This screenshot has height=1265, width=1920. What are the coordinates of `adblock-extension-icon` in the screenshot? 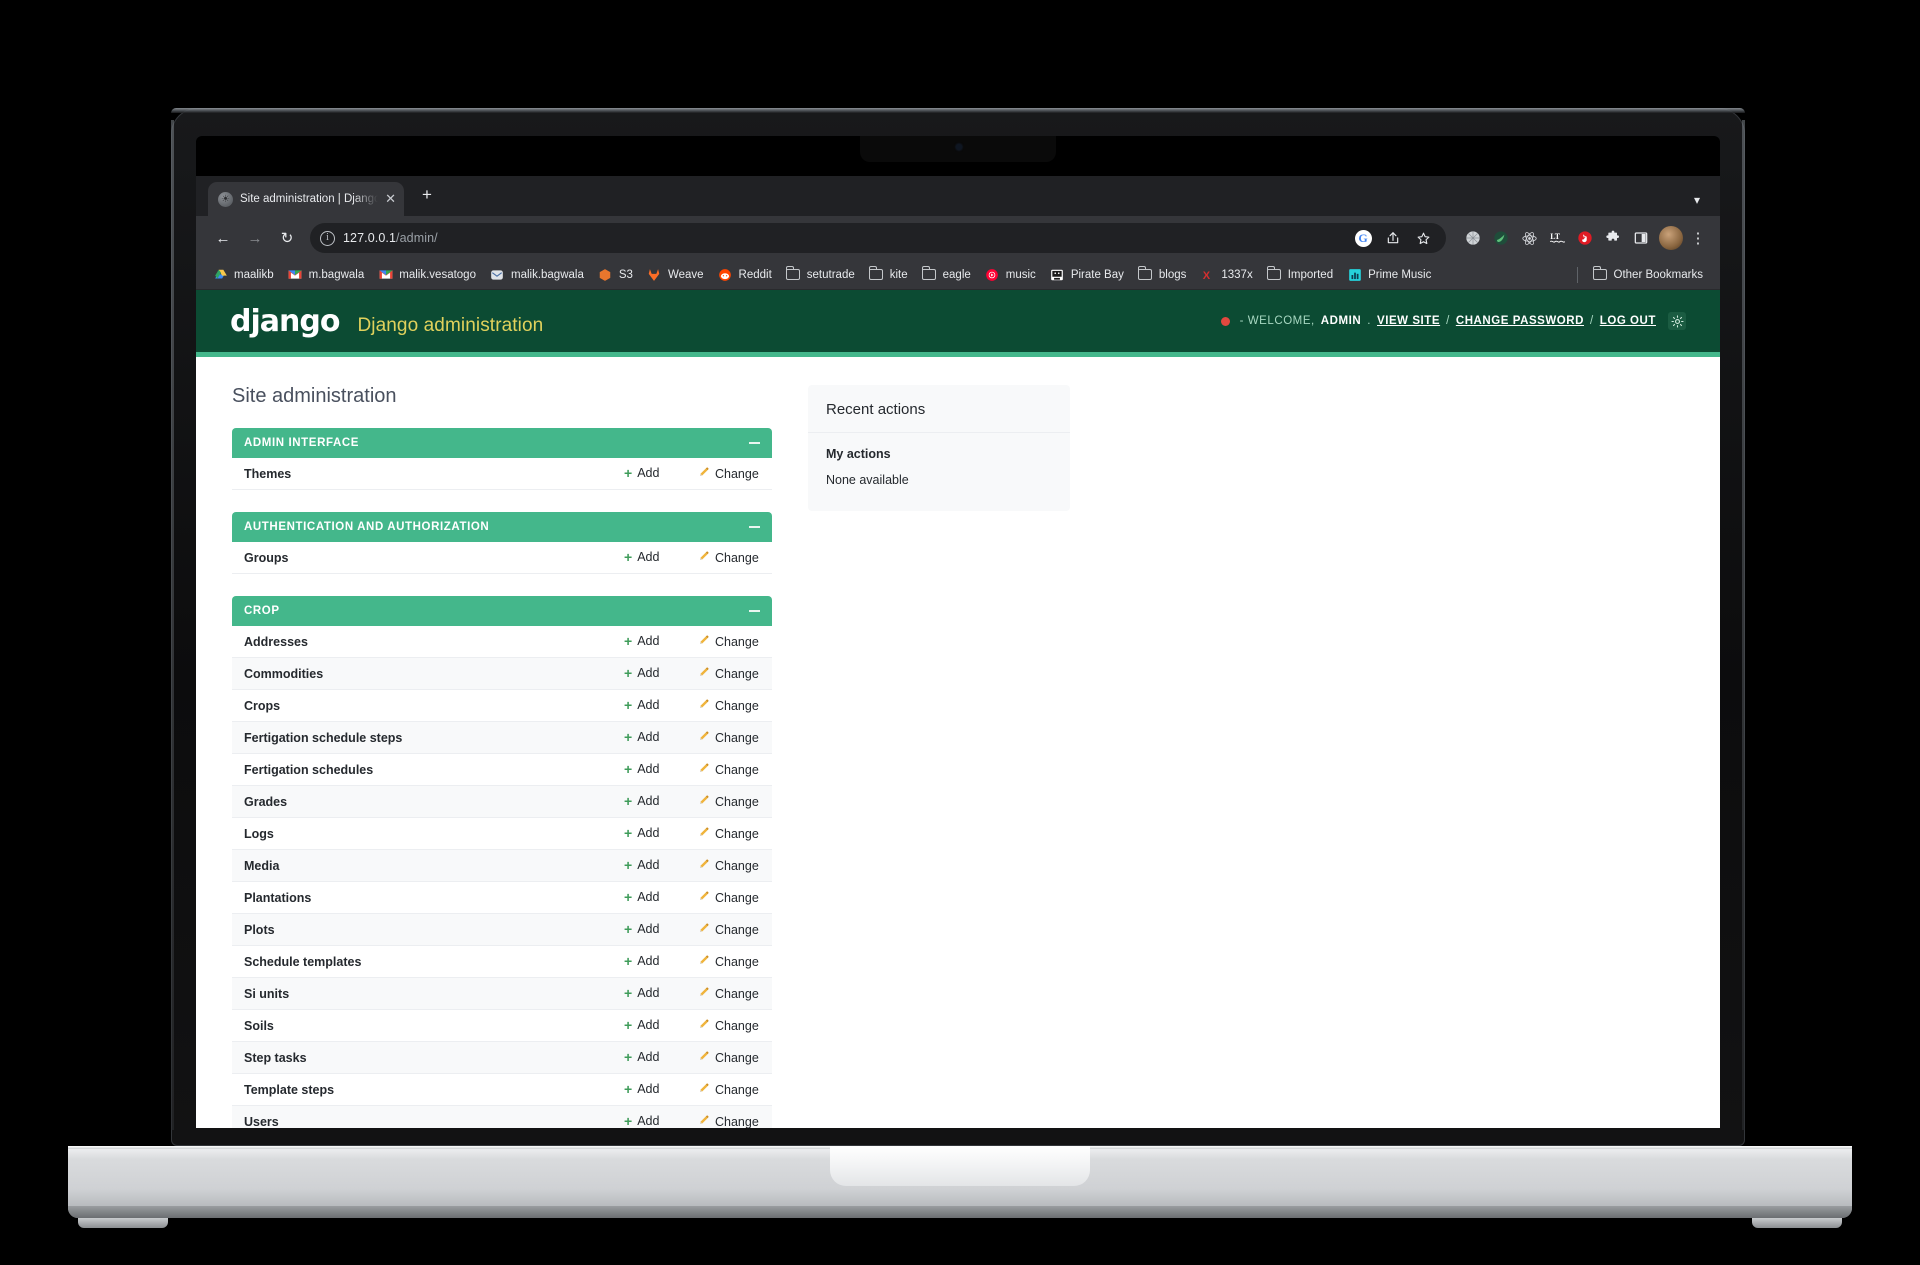 It's located at (1585, 238).